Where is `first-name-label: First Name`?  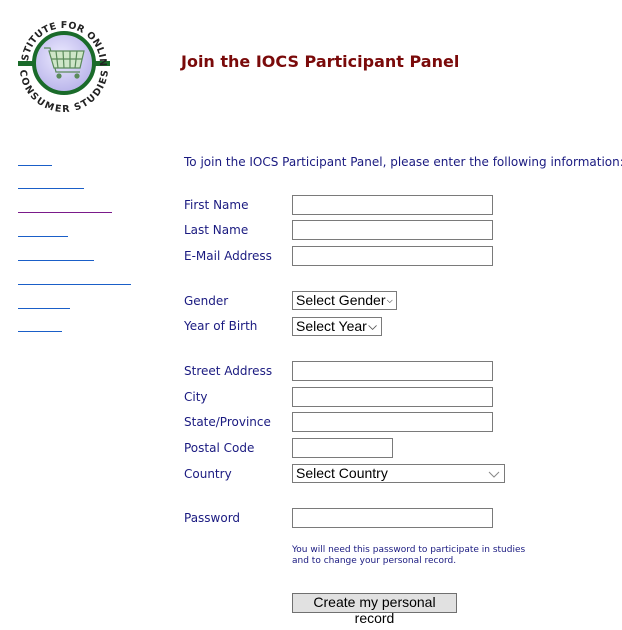 first-name-label: First Name is located at coordinates (216, 205).